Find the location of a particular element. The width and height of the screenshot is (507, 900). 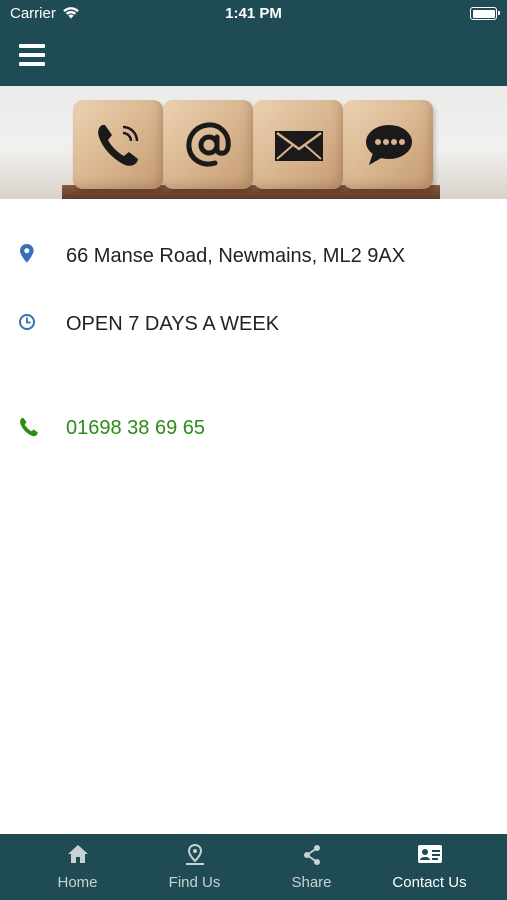

address-row: 66 Manse Road, Newmains, ML2 9AX is located at coordinates (253, 264).